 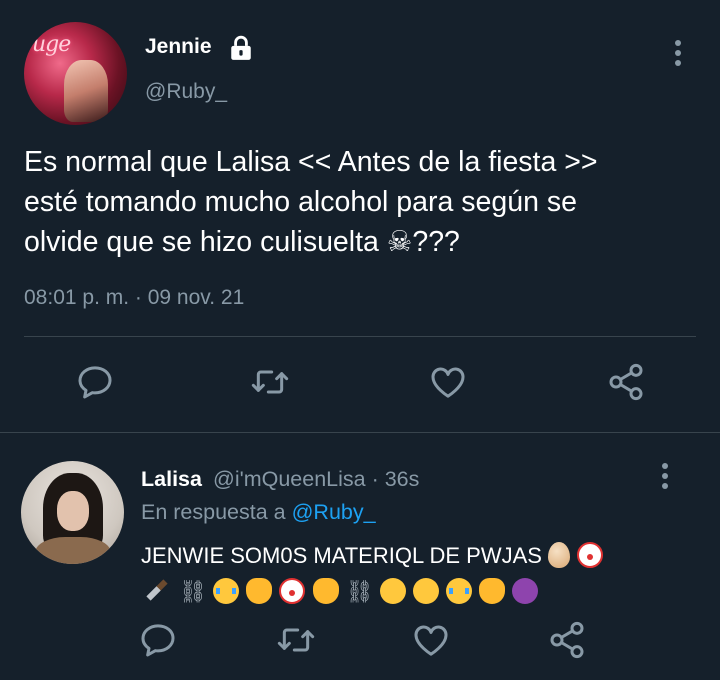 I want to click on tweet-timestamp: 08:01 p. m. · 09 nov. 21, so click(x=134, y=298).